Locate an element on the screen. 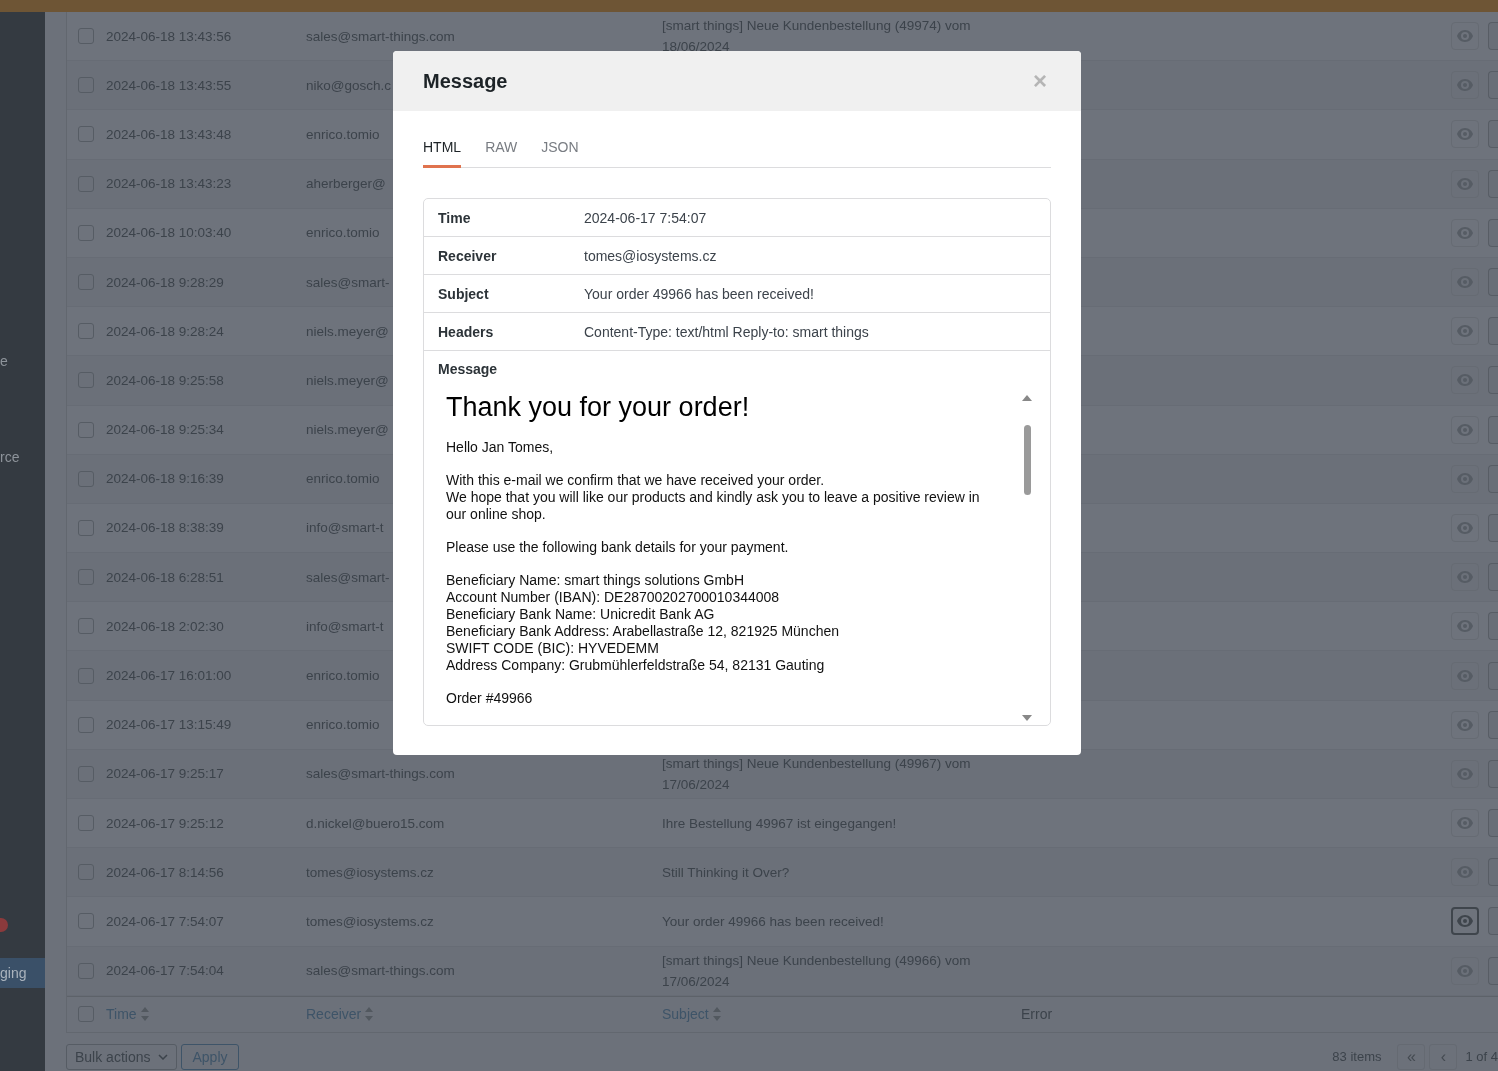 Image resolution: width=1498 pixels, height=1071 pixels. field-label: Message is located at coordinates (468, 369).